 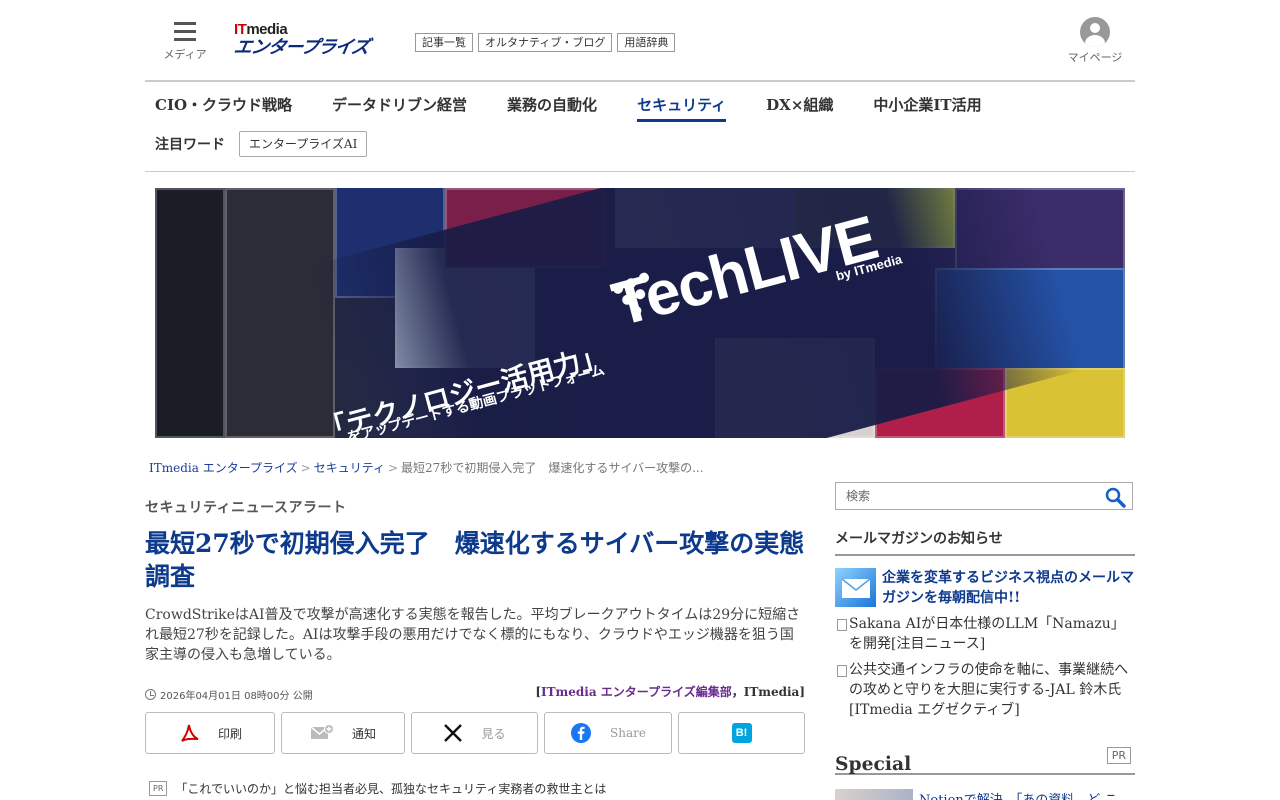 What do you see at coordinates (608, 733) in the screenshot?
I see `facebook-share-button: Share` at bounding box center [608, 733].